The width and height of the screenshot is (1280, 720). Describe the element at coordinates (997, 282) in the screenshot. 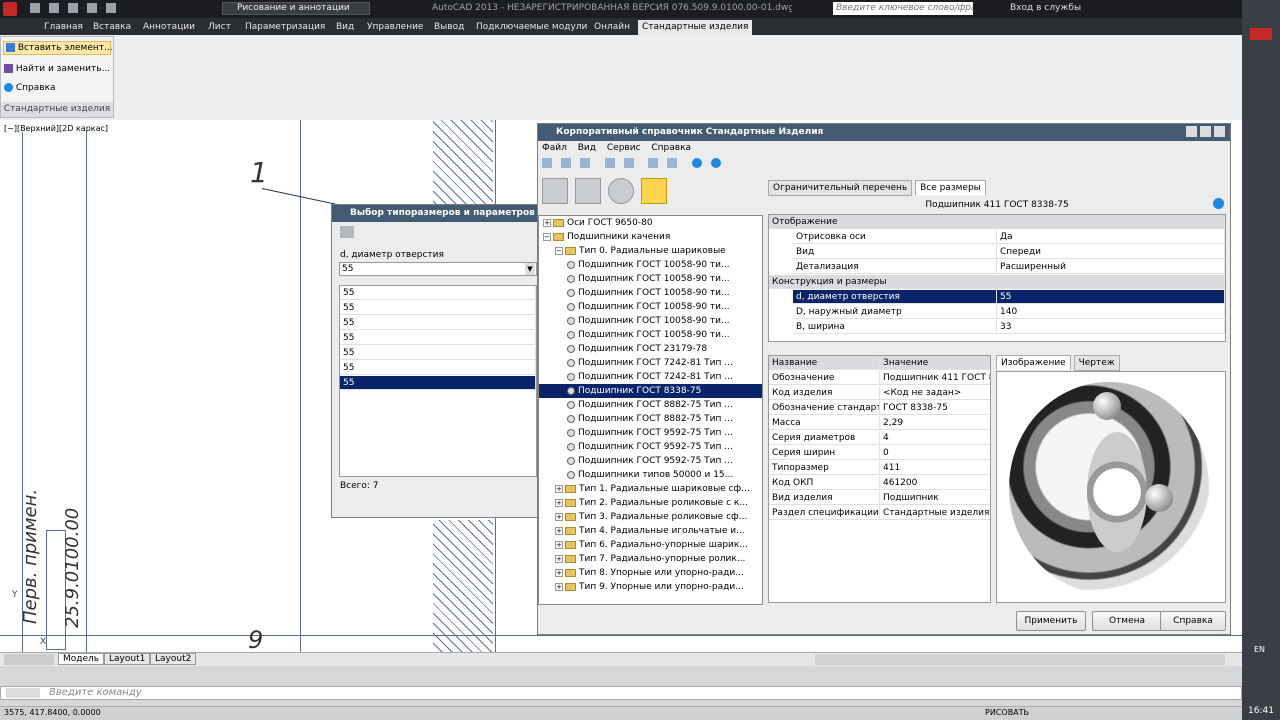

I see `property-group-header: Конструкция и размеры` at that location.